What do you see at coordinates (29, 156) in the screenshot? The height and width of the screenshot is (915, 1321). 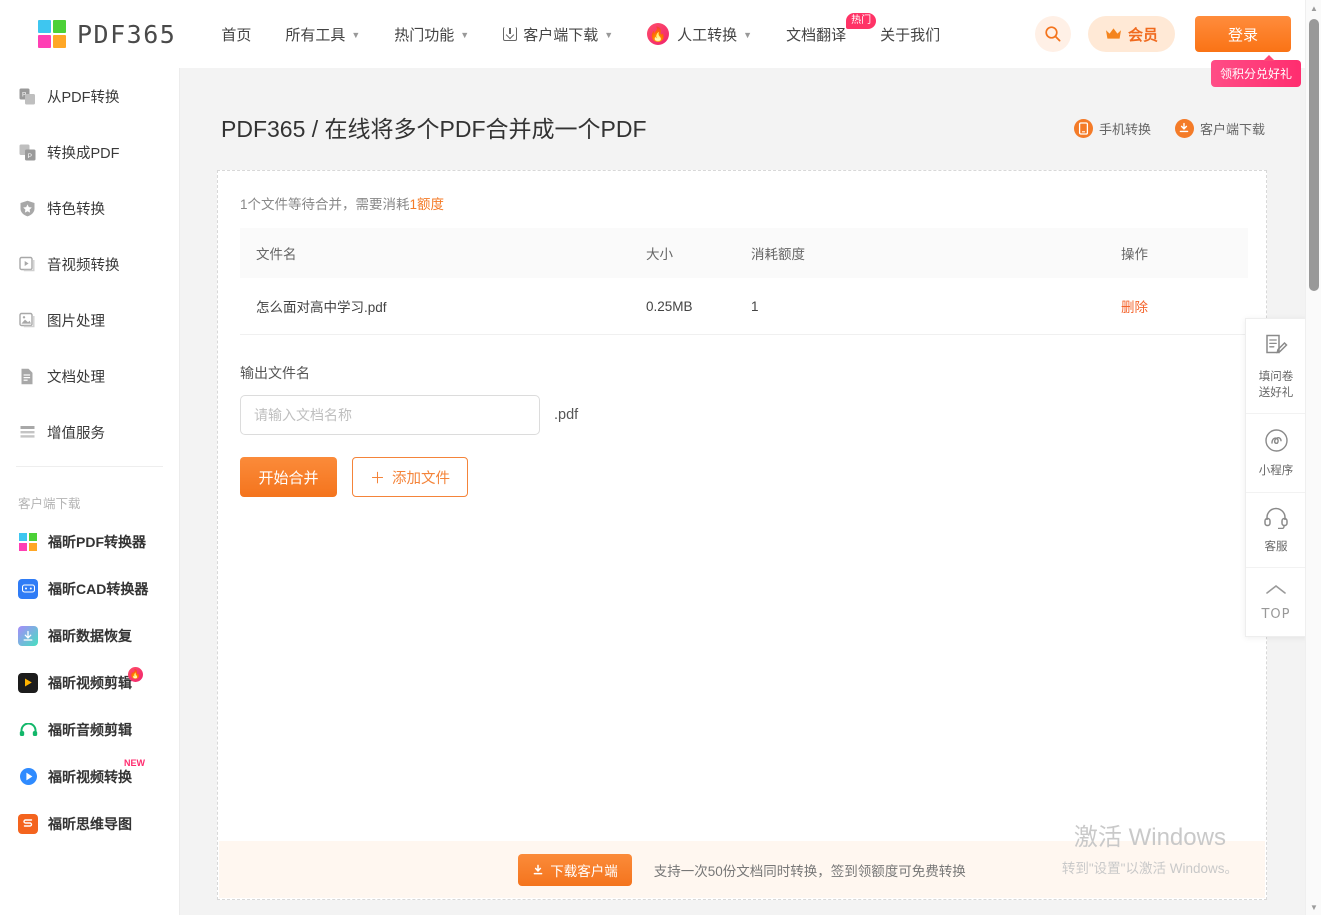 I see `svg-text: P` at bounding box center [29, 156].